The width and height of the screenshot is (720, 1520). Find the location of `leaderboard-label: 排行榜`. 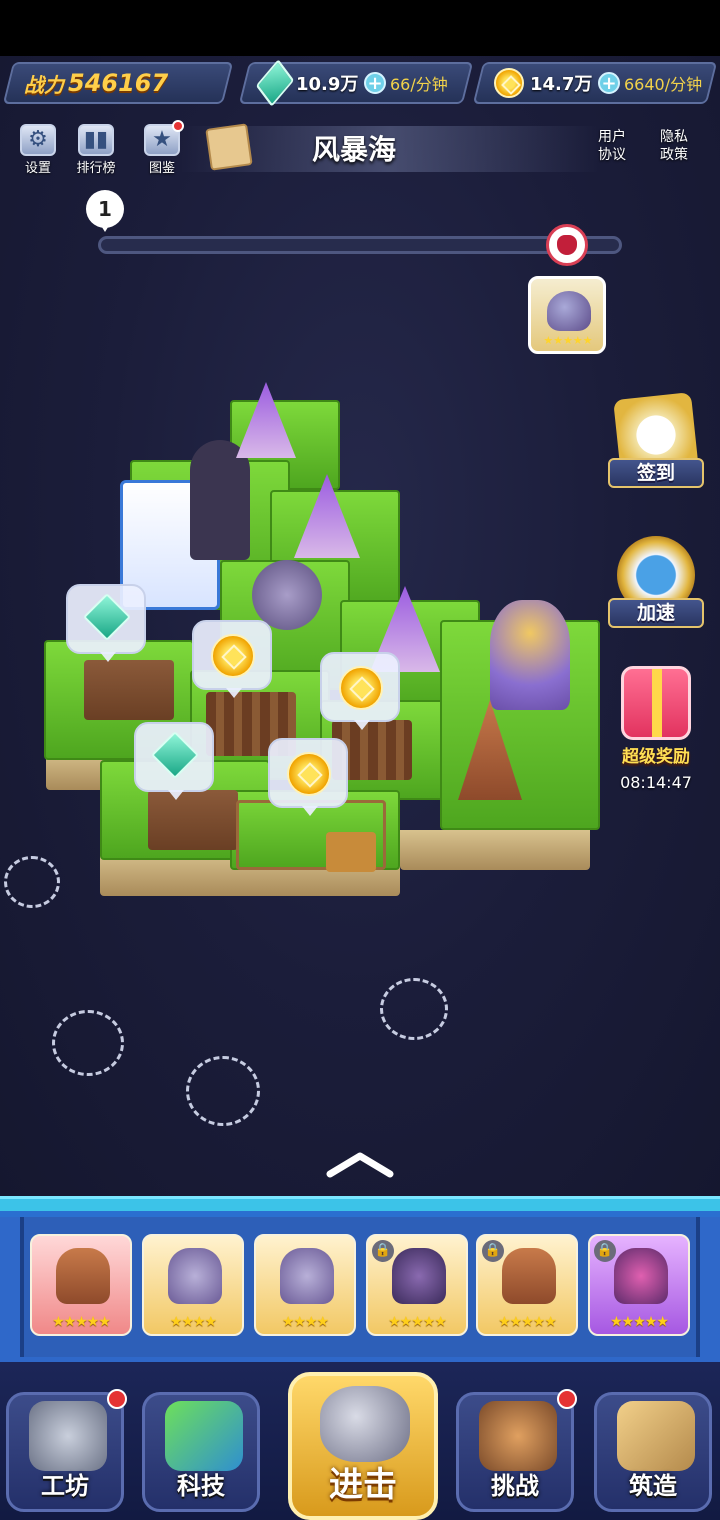

leaderboard-label: 排行榜 is located at coordinates (96, 168).